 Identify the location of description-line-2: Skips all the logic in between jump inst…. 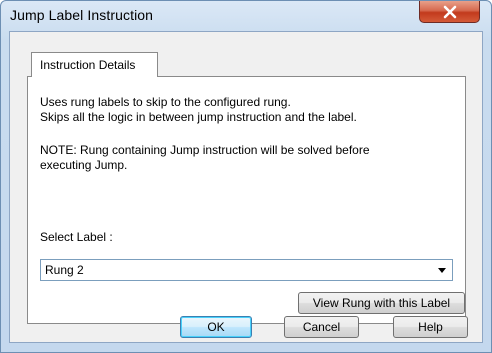
(198, 117).